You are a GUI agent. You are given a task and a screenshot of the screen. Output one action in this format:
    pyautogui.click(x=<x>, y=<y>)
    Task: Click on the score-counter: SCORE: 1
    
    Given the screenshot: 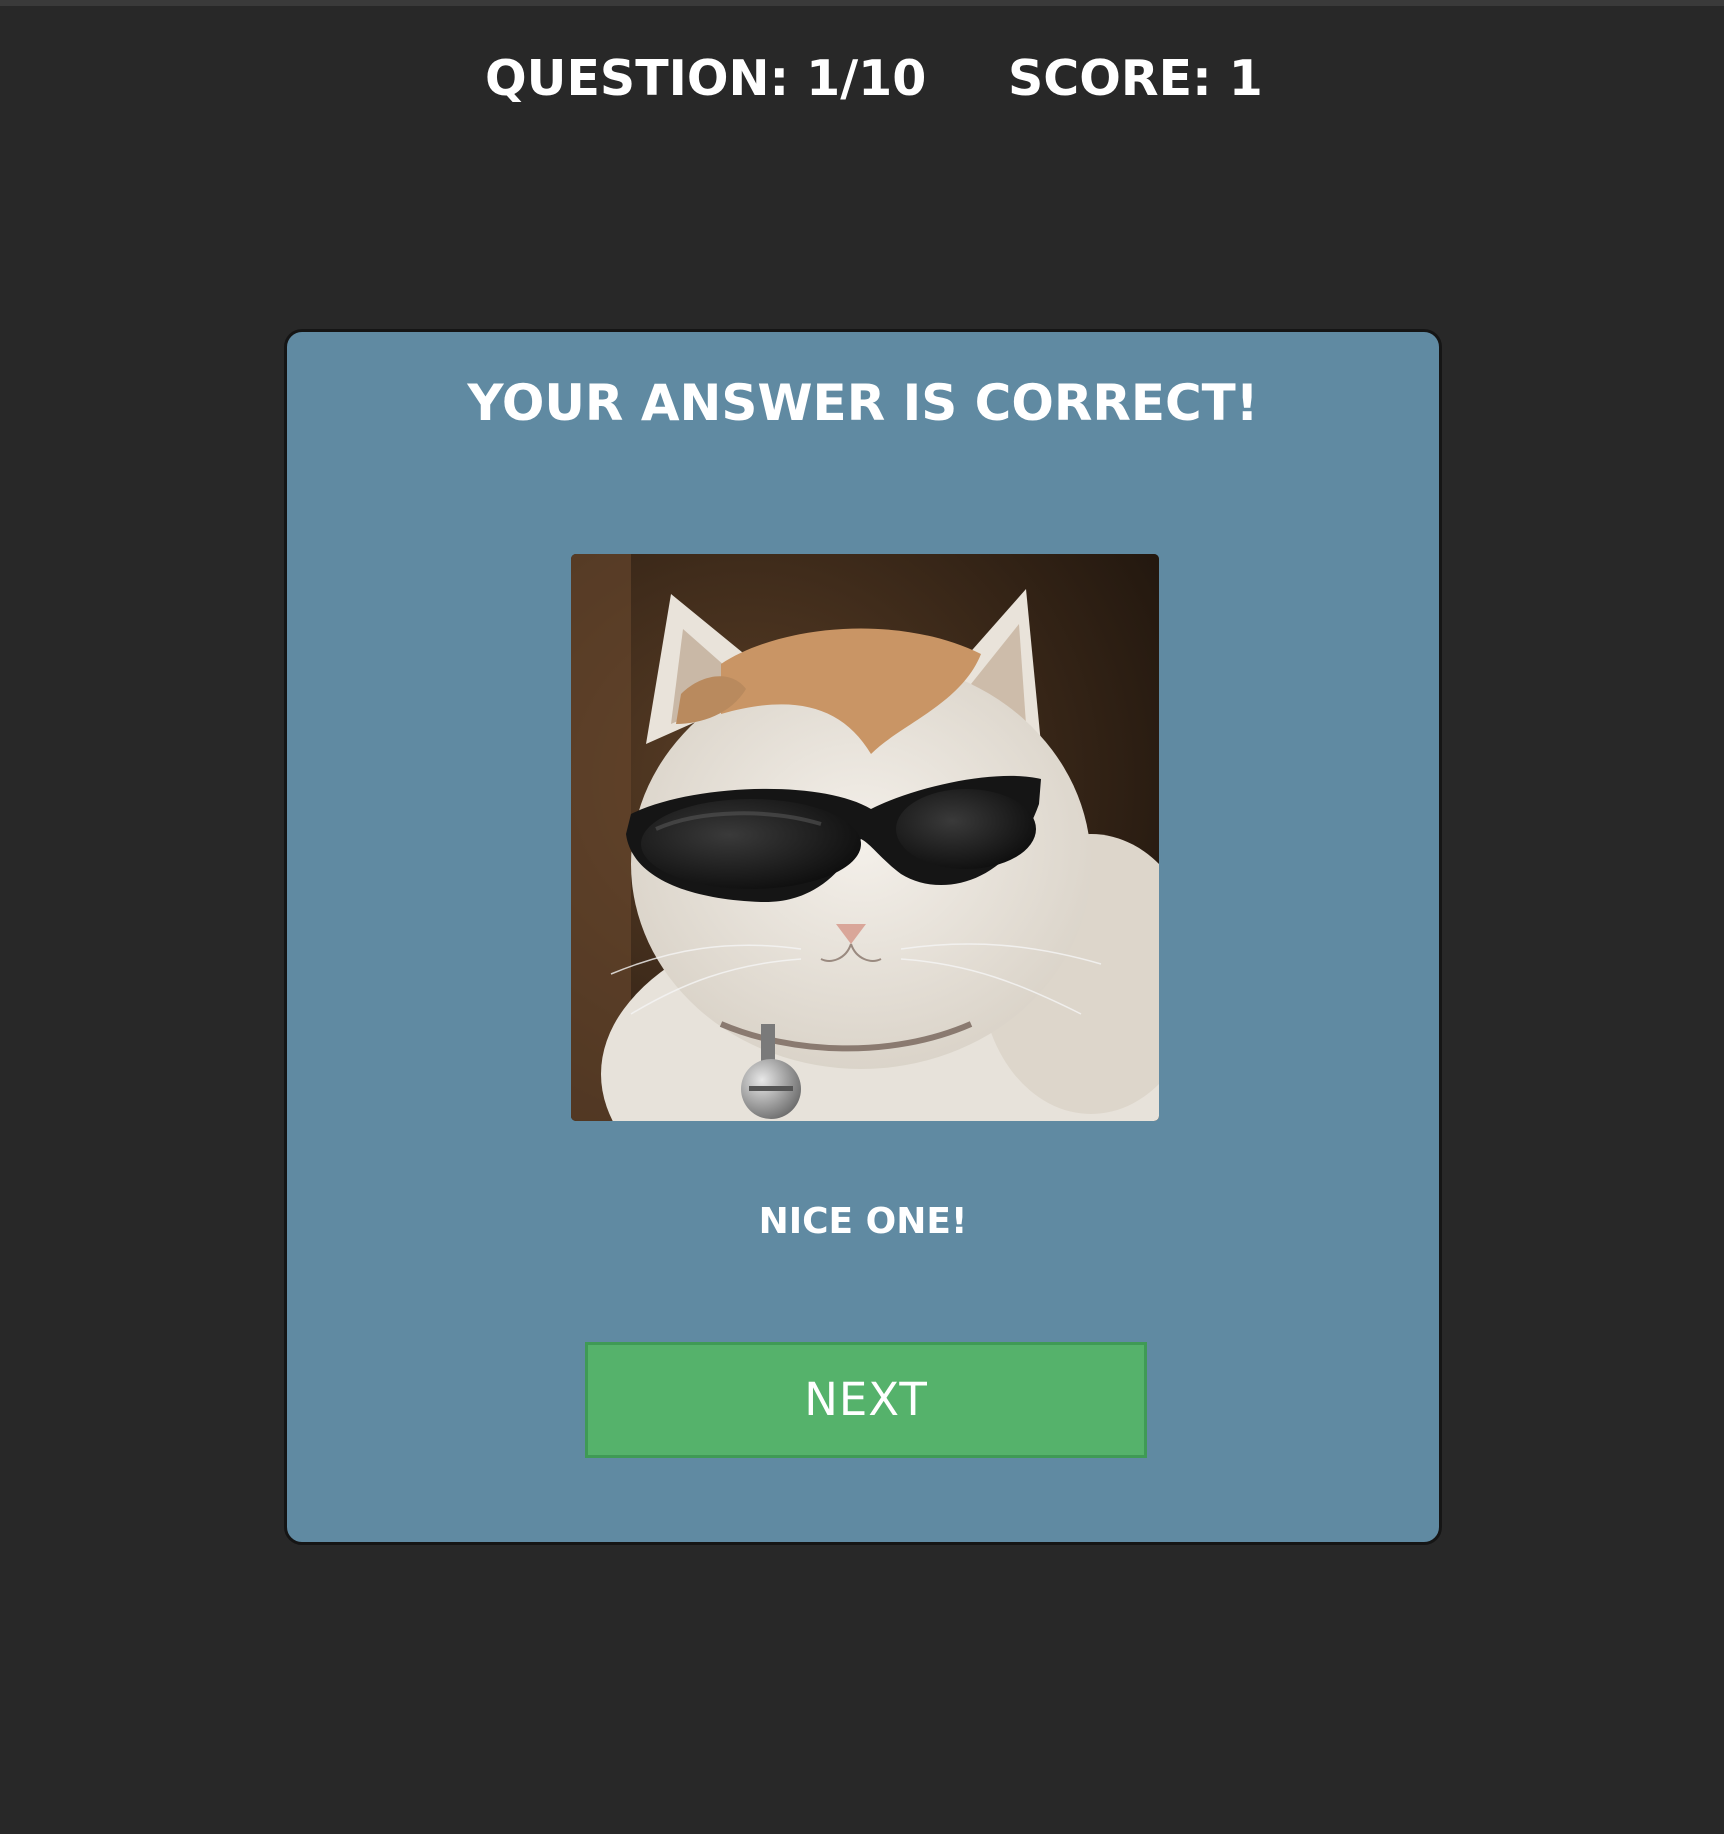 What is the action you would take?
    pyautogui.click(x=1135, y=78)
    